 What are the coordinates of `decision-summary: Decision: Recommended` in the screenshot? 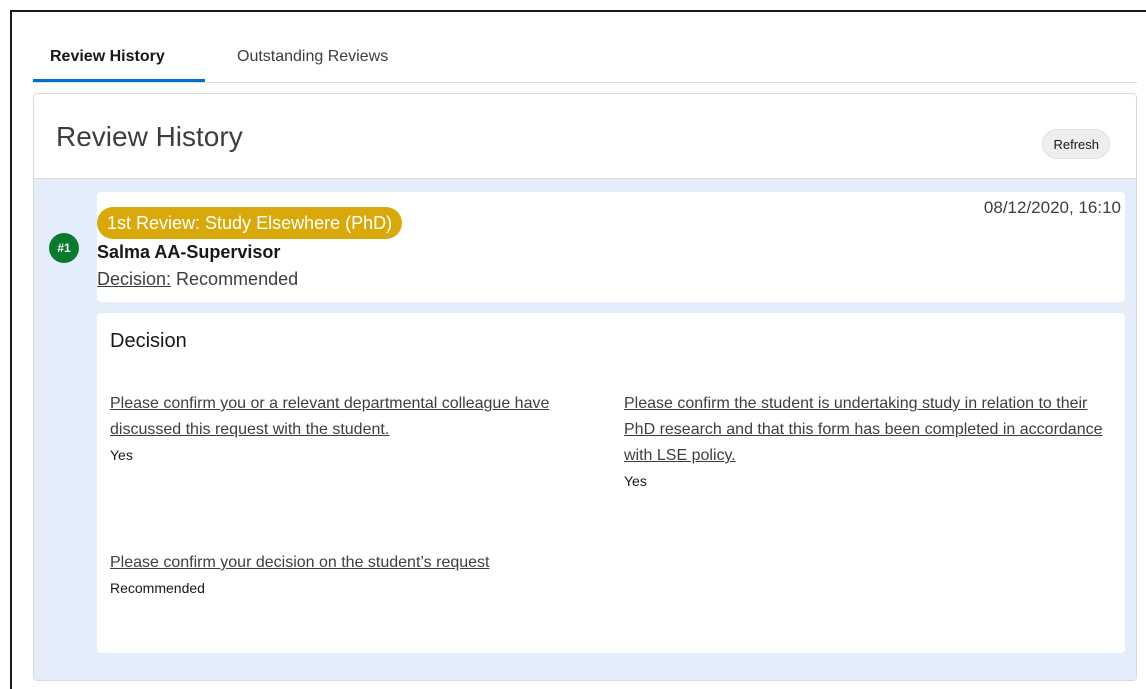 It's located at (197, 279).